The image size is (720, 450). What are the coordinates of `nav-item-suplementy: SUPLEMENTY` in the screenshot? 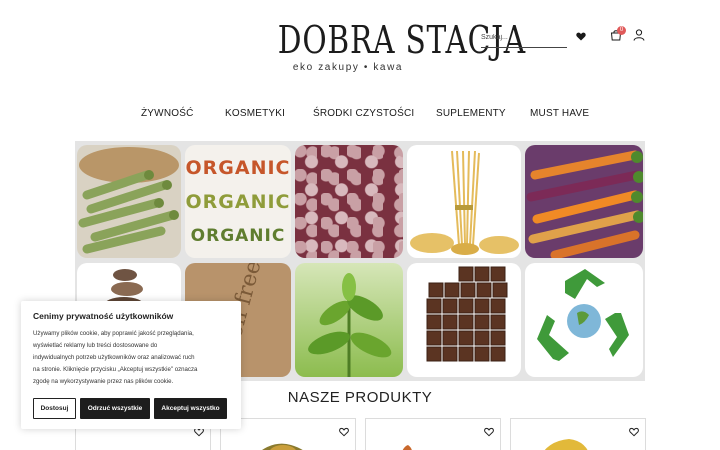 It's located at (471, 113).